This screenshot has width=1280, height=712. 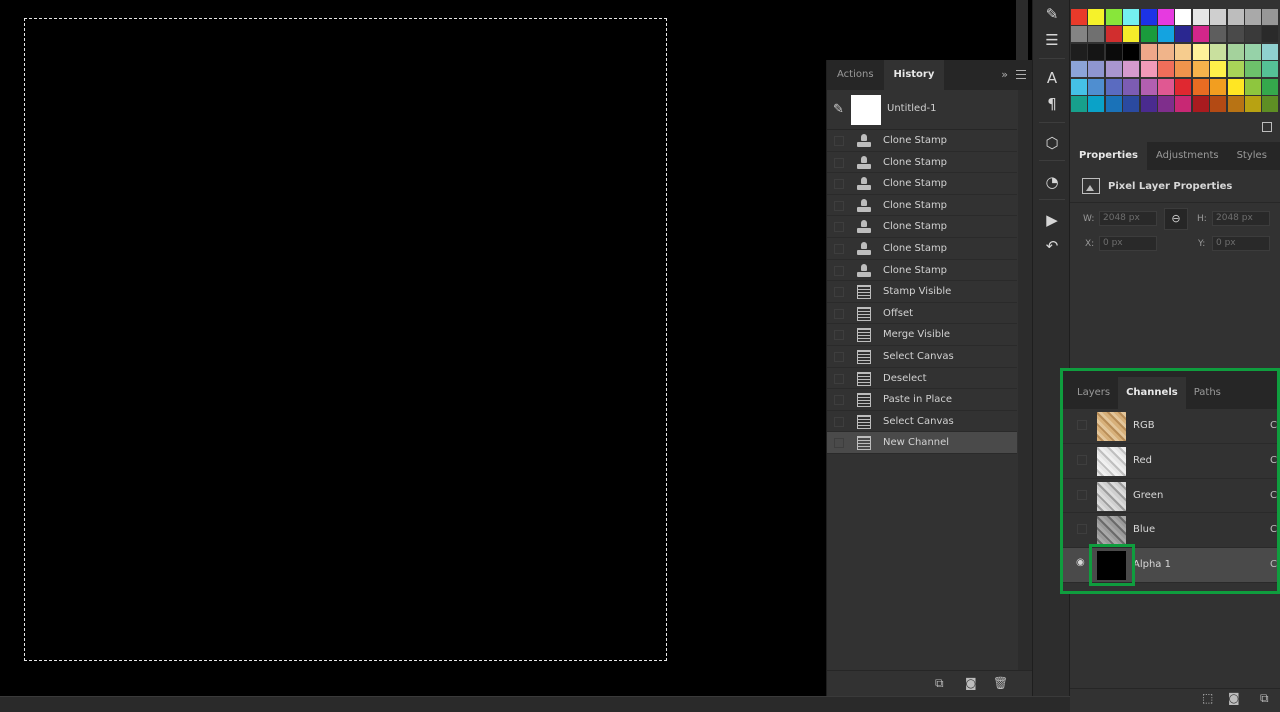 I want to click on 3d-cube-icon: ⬡, so click(x=1052, y=143).